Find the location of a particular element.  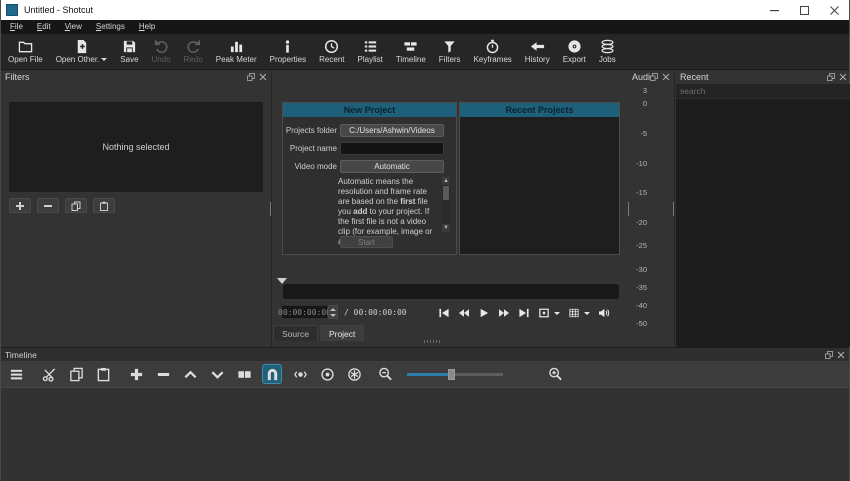

zoom-out-button is located at coordinates (385, 374).